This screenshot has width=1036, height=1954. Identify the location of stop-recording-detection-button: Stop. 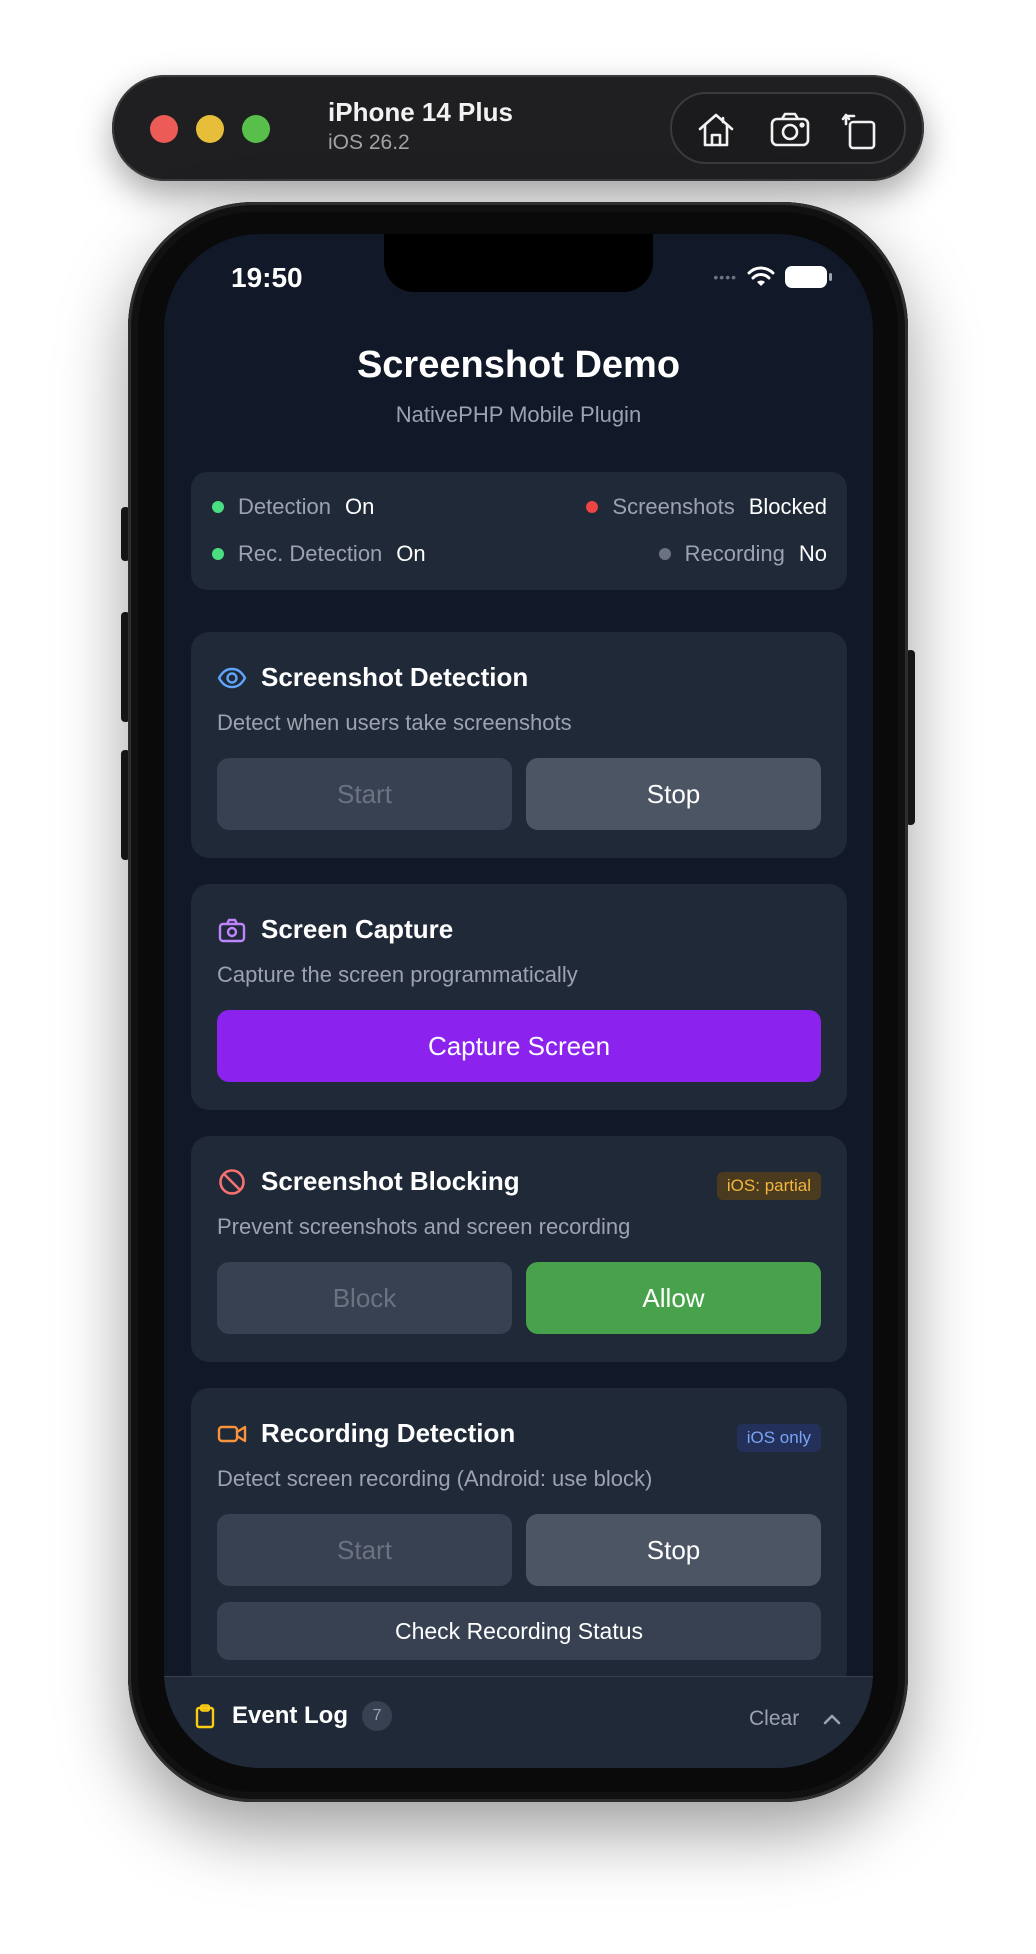
(673, 1550).